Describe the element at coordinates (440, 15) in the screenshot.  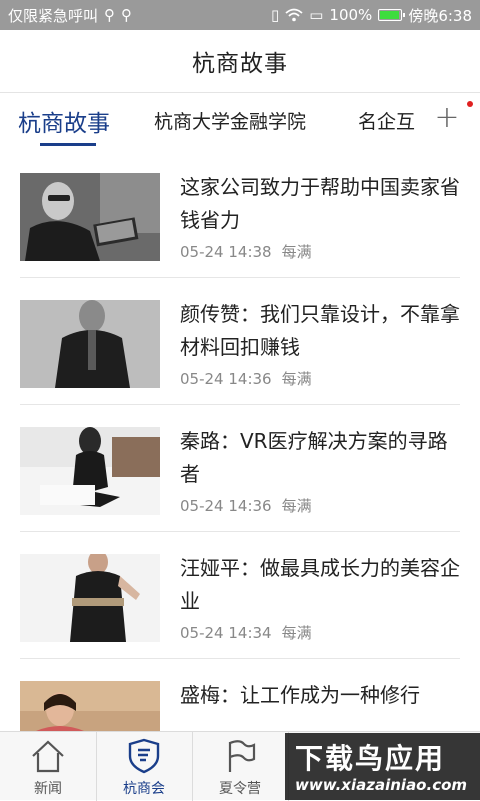
I see `clock: 傍晚6:38` at that location.